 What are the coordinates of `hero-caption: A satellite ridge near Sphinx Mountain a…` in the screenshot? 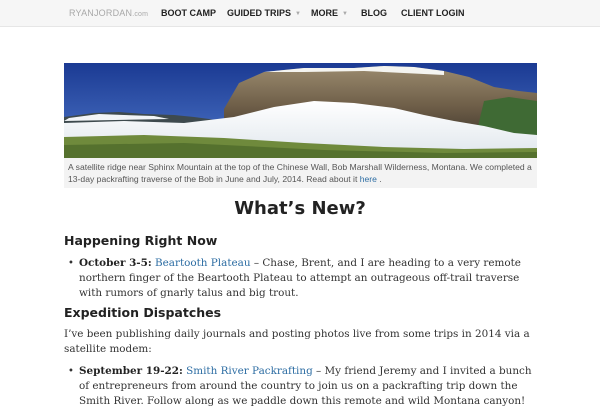 It's located at (300, 173).